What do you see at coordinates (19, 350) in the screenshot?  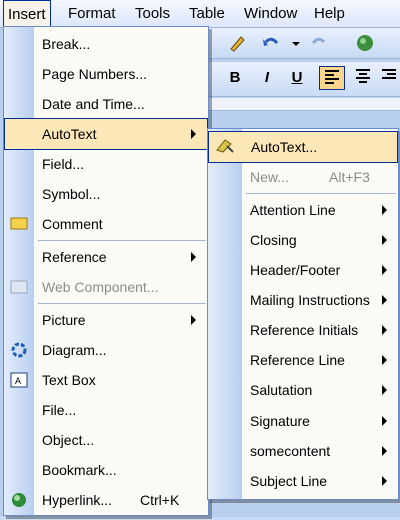 I see `diagram-icon` at bounding box center [19, 350].